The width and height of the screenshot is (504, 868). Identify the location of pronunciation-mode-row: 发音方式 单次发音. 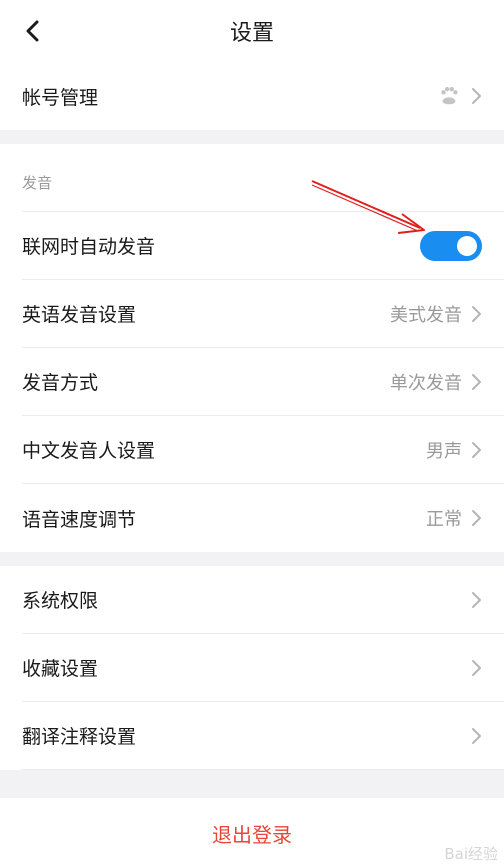
(263, 382).